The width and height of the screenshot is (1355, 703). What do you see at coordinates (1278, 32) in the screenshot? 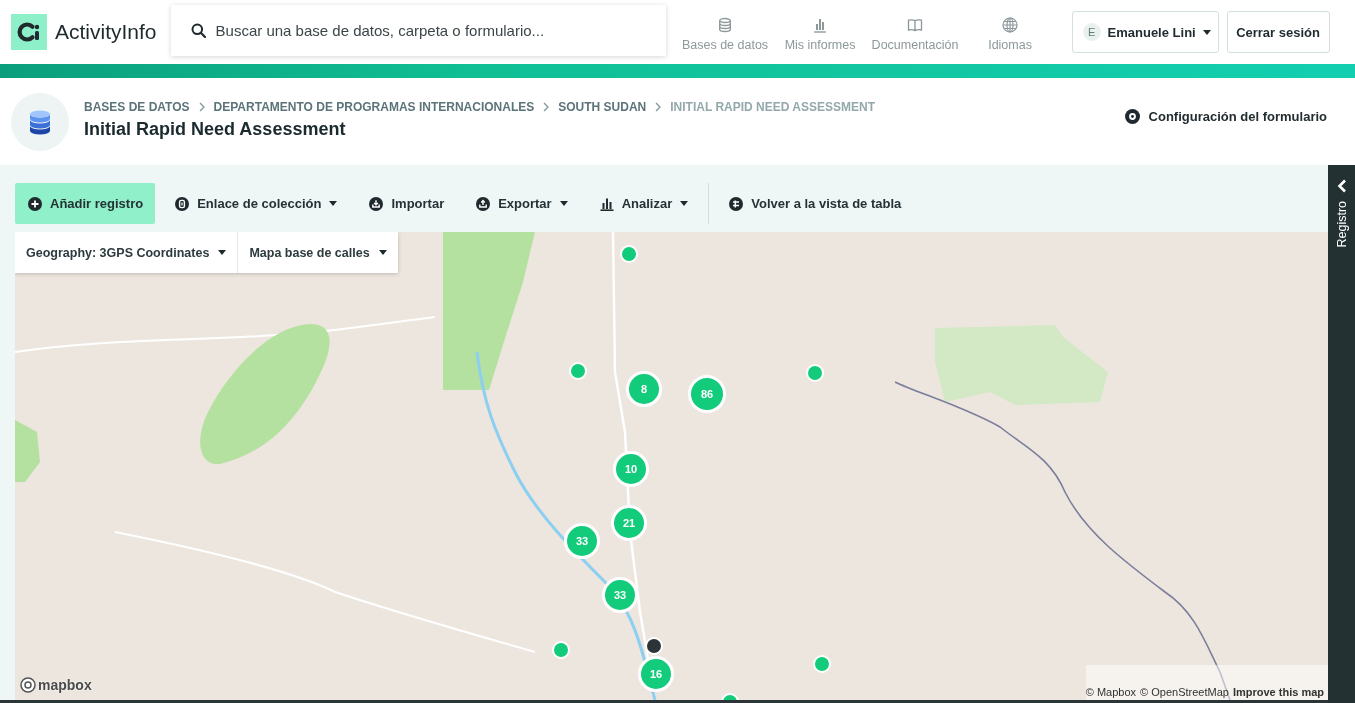
I see `logout-button: Cerrar sesión` at bounding box center [1278, 32].